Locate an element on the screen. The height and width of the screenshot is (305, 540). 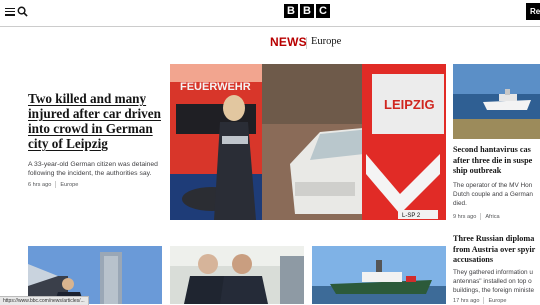
bbc-logo: B B C is located at coordinates (307, 11).